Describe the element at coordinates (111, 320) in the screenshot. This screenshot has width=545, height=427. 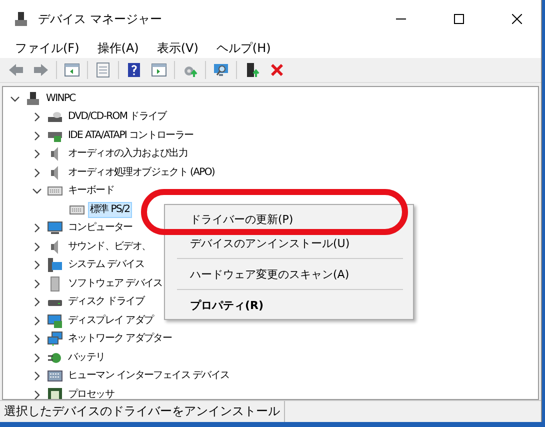
I see `tree-item: ディスプレイ アダプ` at that location.